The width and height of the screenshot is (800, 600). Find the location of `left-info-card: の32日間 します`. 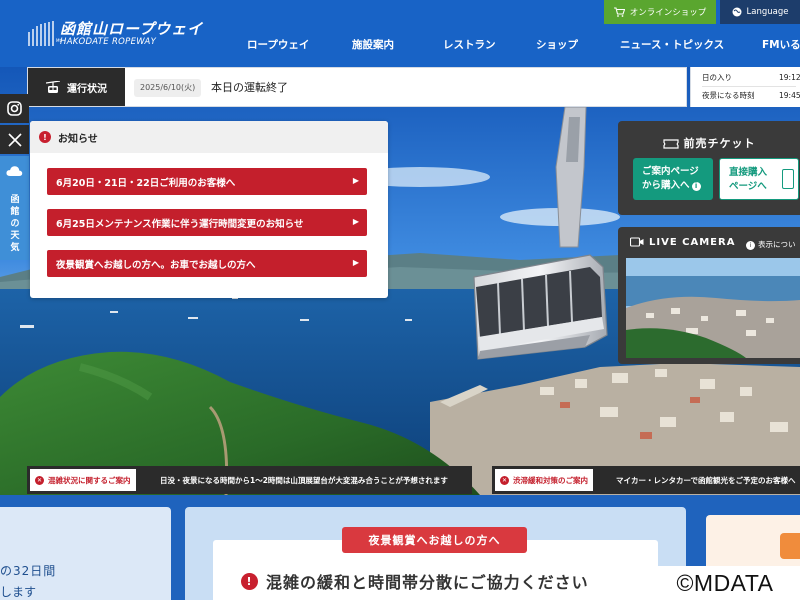

left-info-card: の32日間 します is located at coordinates (85, 553).